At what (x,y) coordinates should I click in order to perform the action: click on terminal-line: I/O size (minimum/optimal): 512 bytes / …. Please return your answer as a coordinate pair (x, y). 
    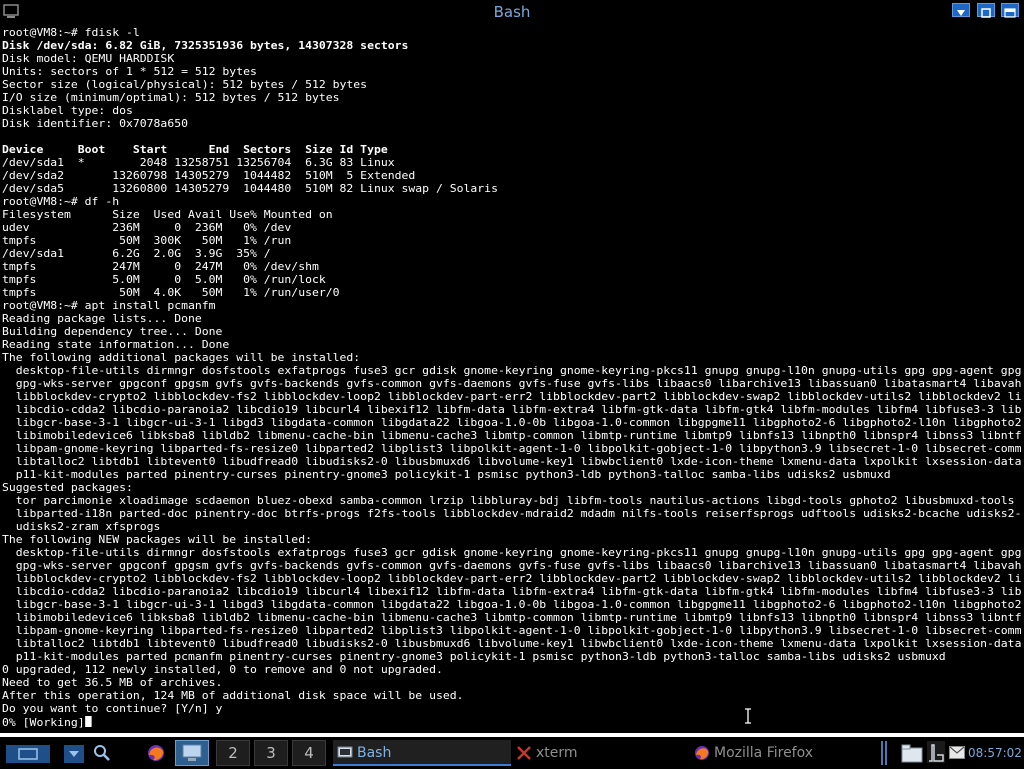
    Looking at the image, I should click on (171, 98).